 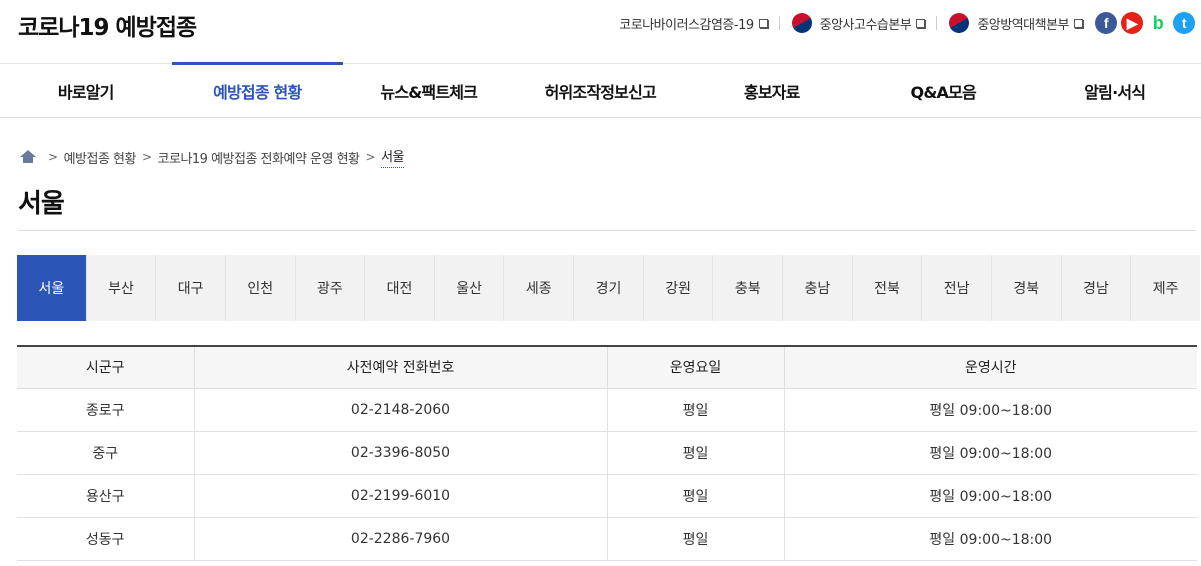 What do you see at coordinates (818, 288) in the screenshot?
I see `tab-chungnam: 충남` at bounding box center [818, 288].